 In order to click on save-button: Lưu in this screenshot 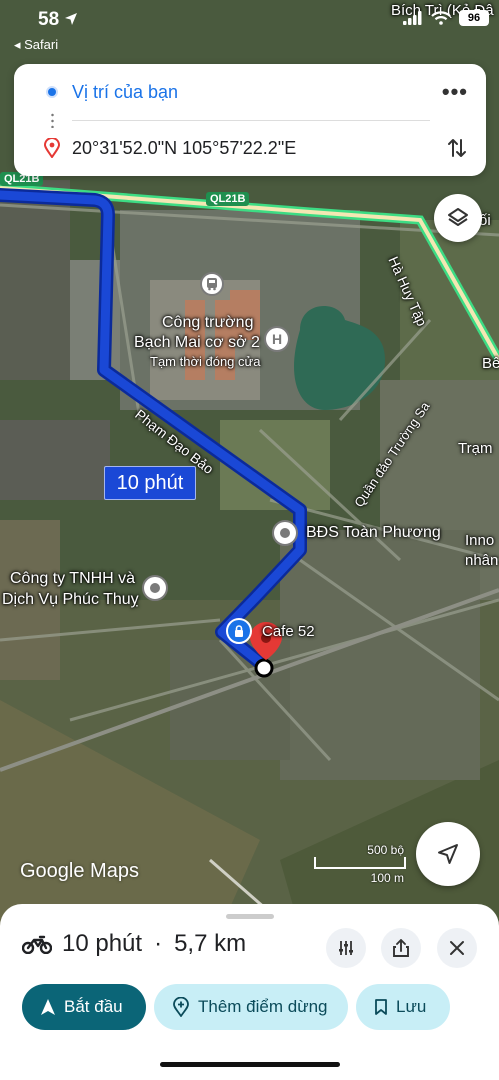, I will do `click(403, 1007)`.